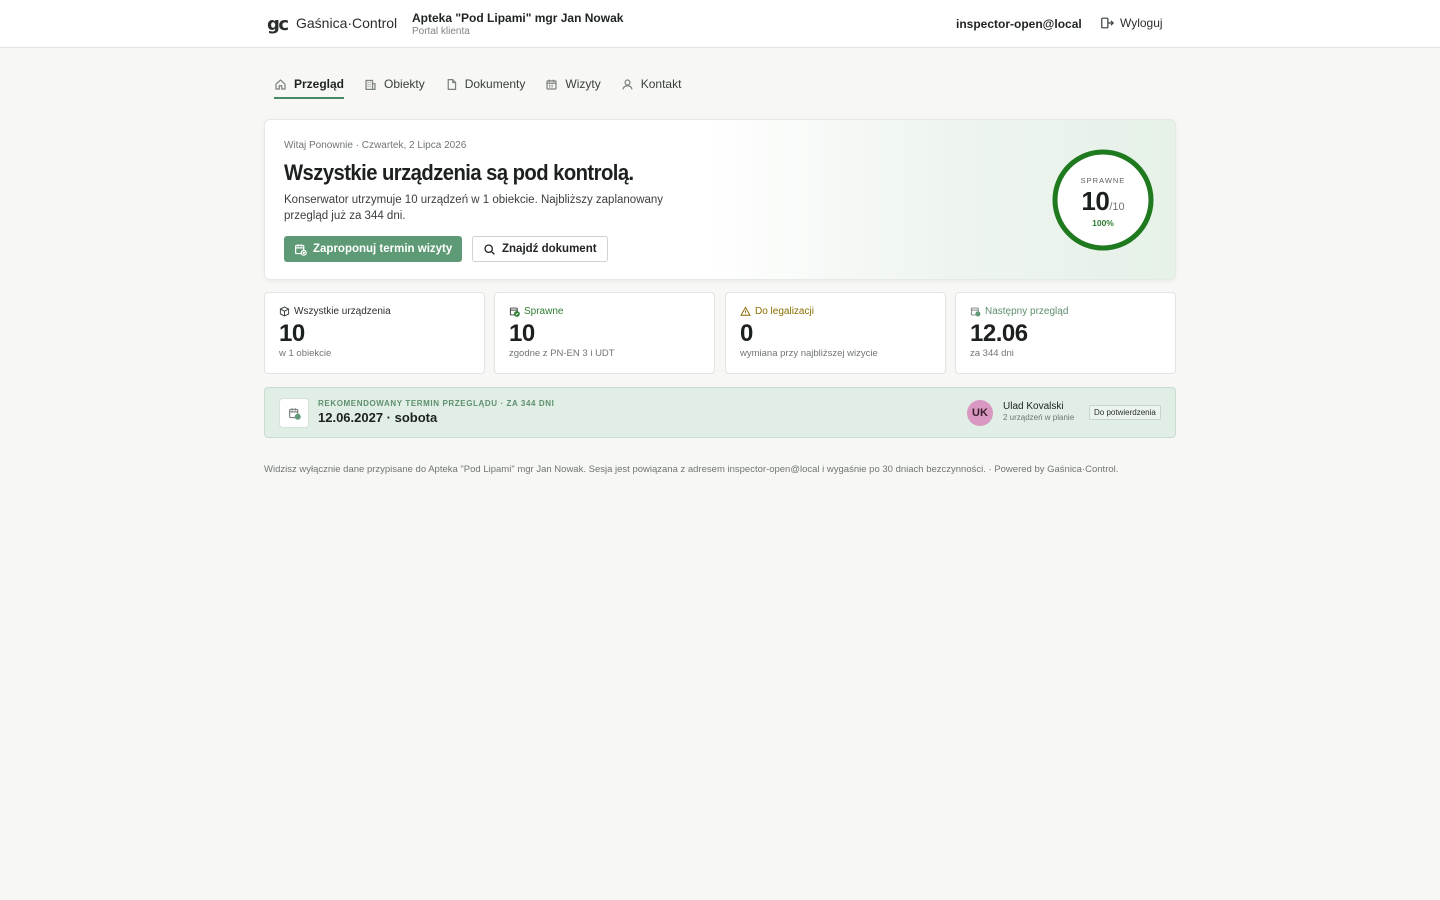  I want to click on warning-icon, so click(745, 311).